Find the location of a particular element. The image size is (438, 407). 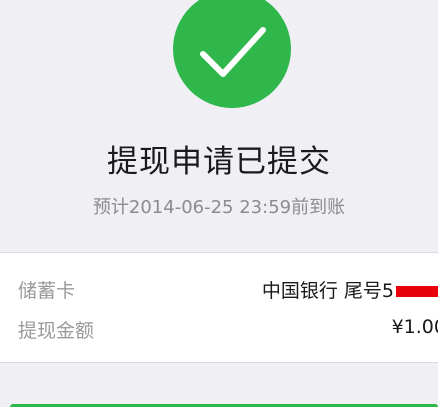

card-value-text: 中国银行 尾号5 is located at coordinates (327, 291).